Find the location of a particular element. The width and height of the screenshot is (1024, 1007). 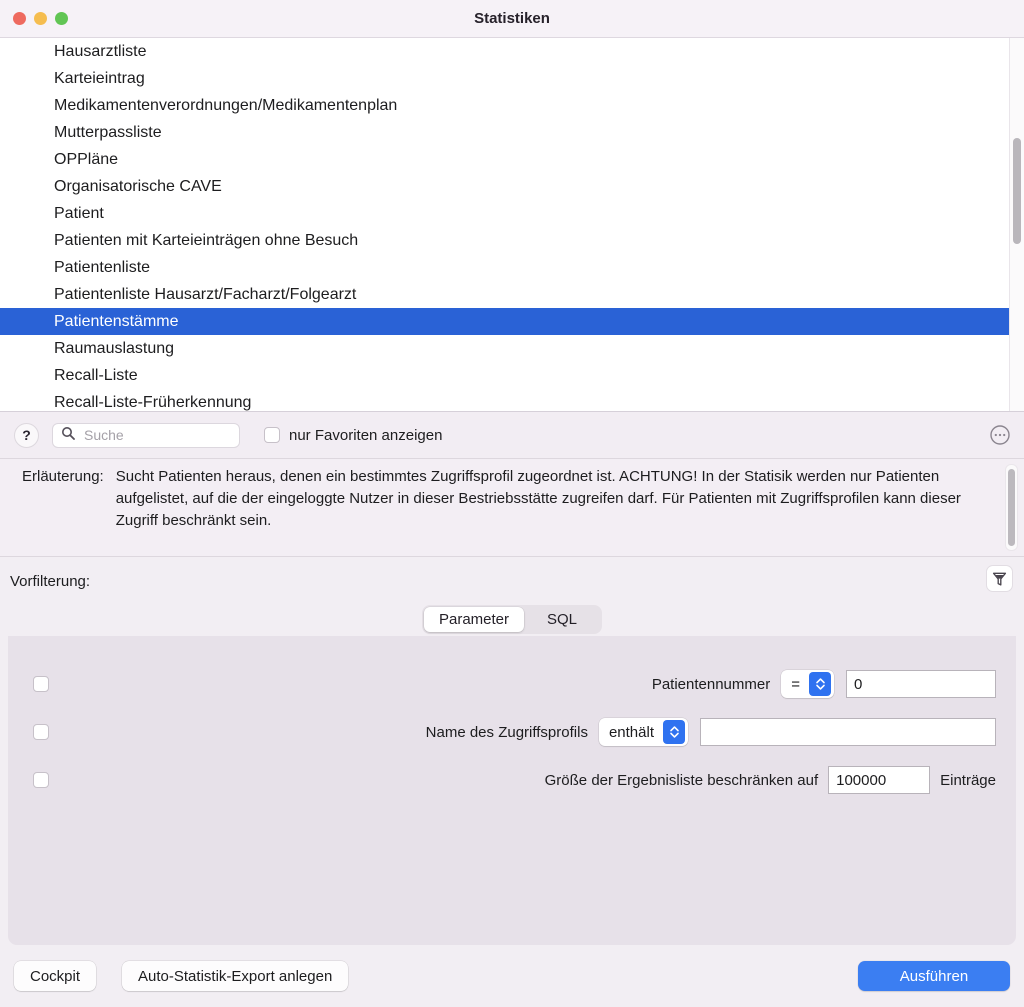

parameter-row-zugriffsprofil: Name des Zugriffsprofils enthält is located at coordinates (512, 732).